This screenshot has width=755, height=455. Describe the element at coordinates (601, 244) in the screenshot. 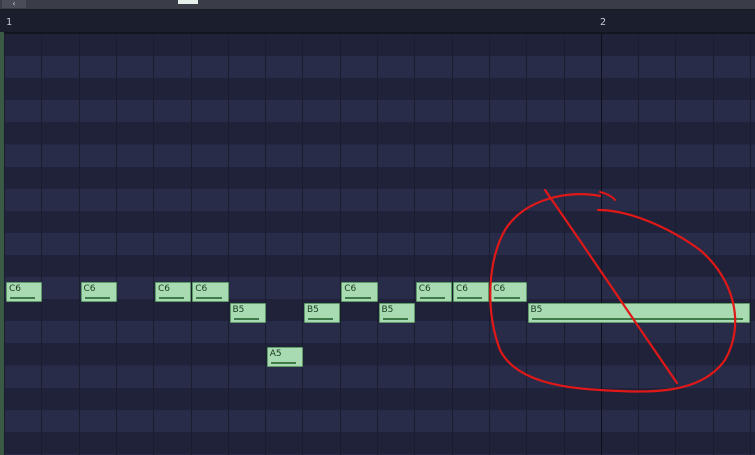

I see `bar-line` at that location.